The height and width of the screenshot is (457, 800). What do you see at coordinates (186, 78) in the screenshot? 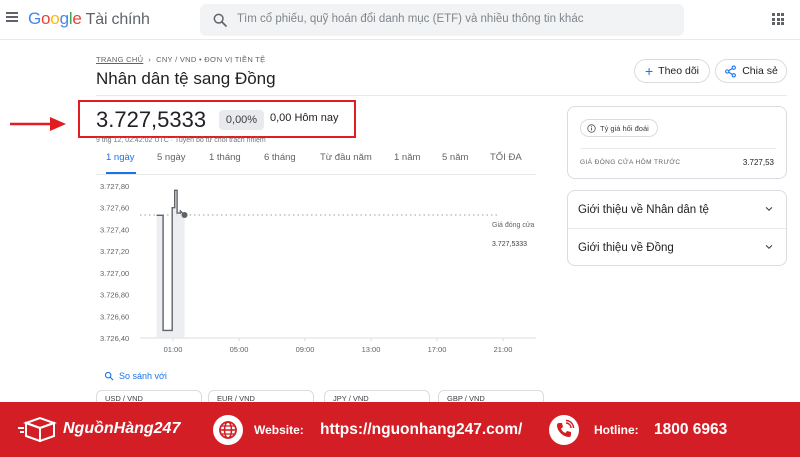
I see `page-title: Nhân dân tệ sang Đồng` at bounding box center [186, 78].